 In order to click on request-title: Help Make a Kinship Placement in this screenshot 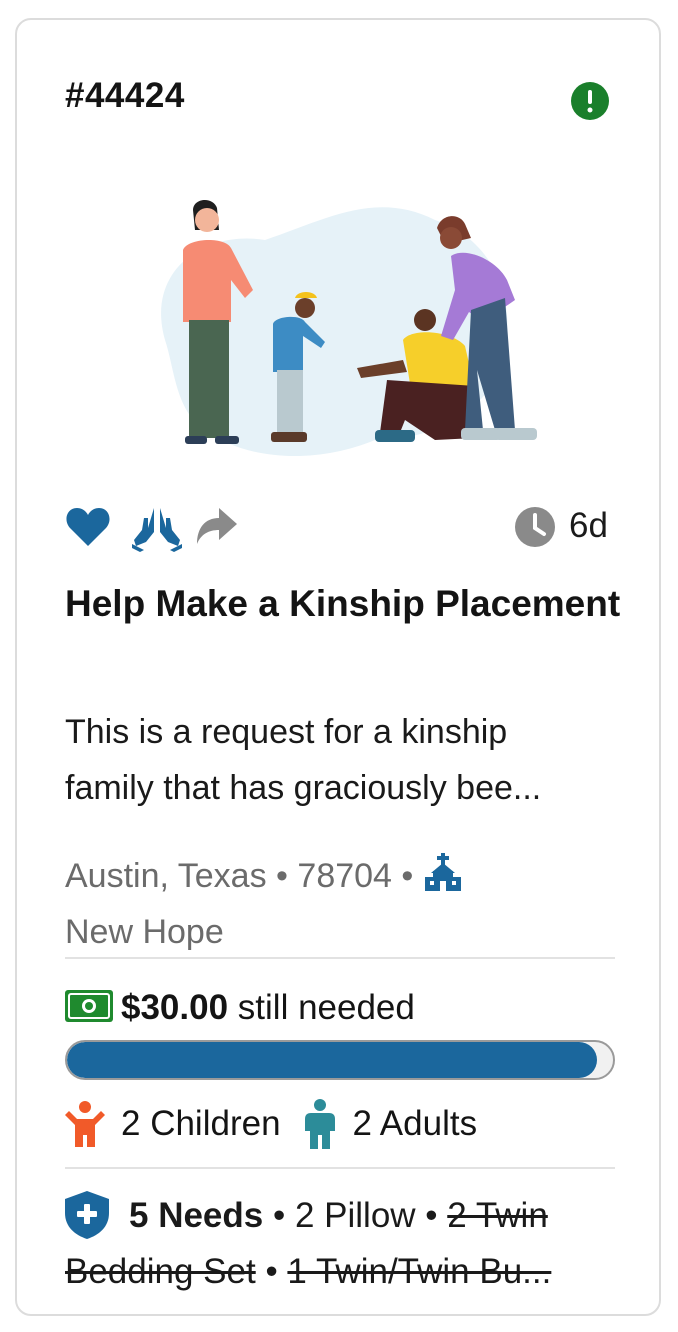, I will do `click(345, 604)`.